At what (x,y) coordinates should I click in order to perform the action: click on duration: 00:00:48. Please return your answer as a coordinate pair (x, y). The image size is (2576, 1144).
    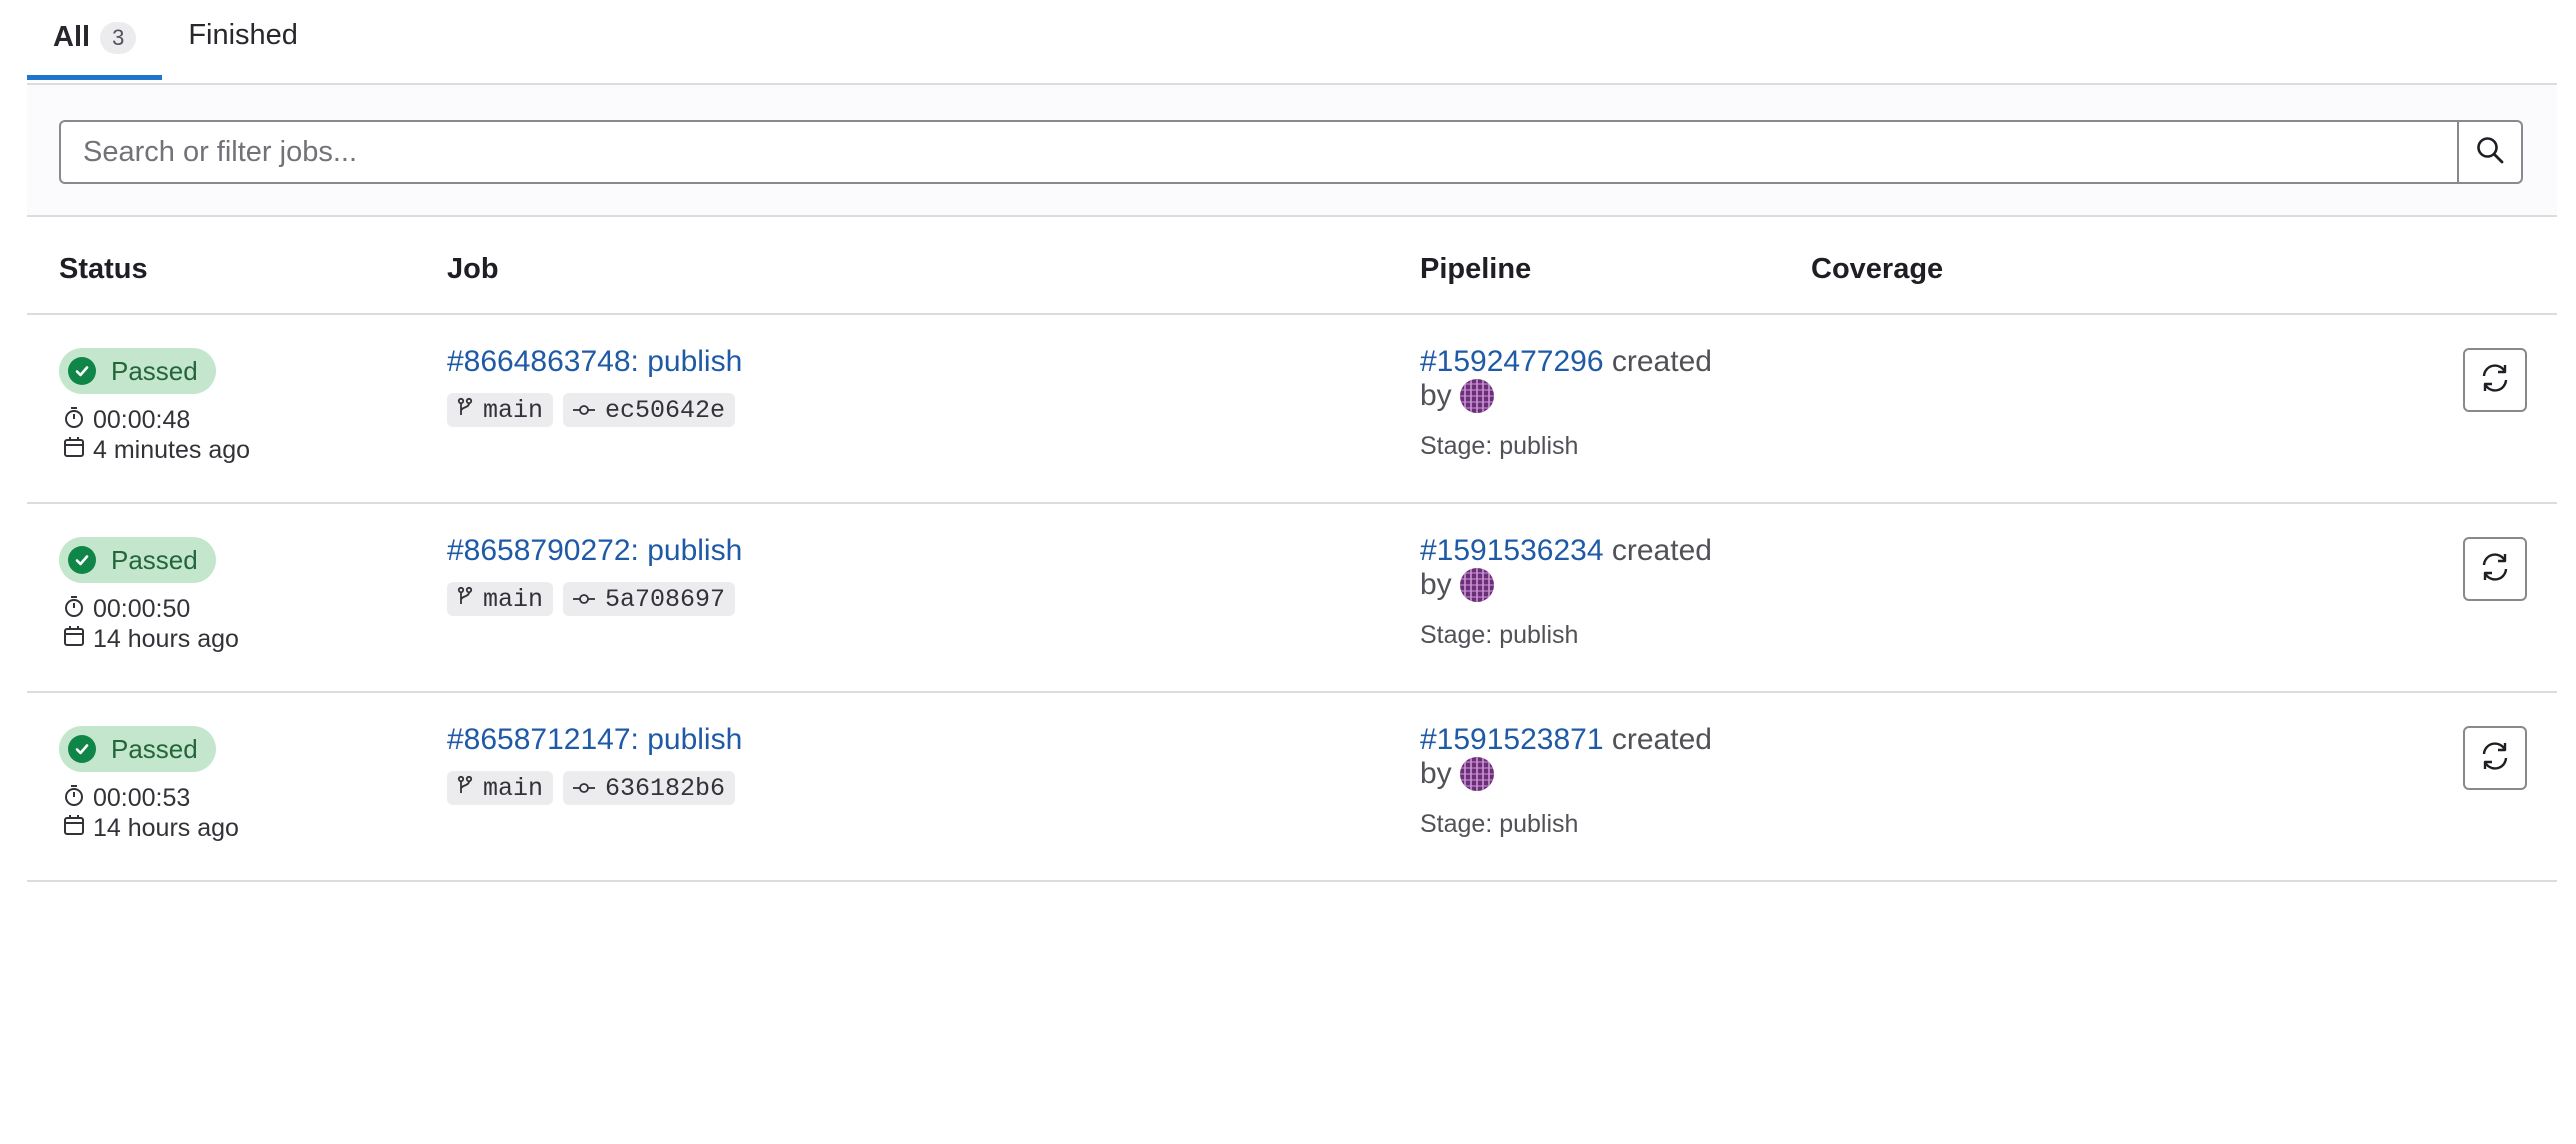
    Looking at the image, I should click on (126, 420).